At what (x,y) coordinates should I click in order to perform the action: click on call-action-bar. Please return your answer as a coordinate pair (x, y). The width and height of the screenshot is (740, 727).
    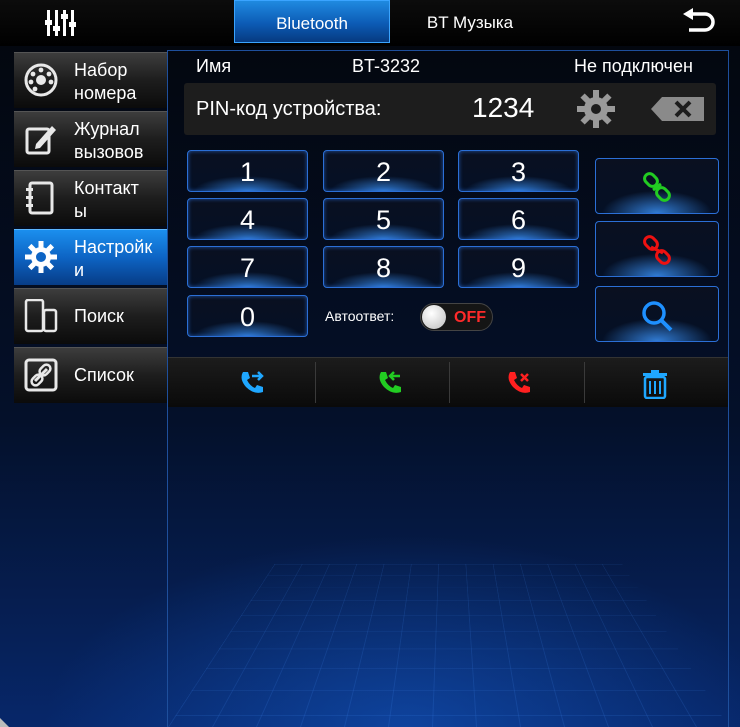
    Looking at the image, I should click on (448, 382).